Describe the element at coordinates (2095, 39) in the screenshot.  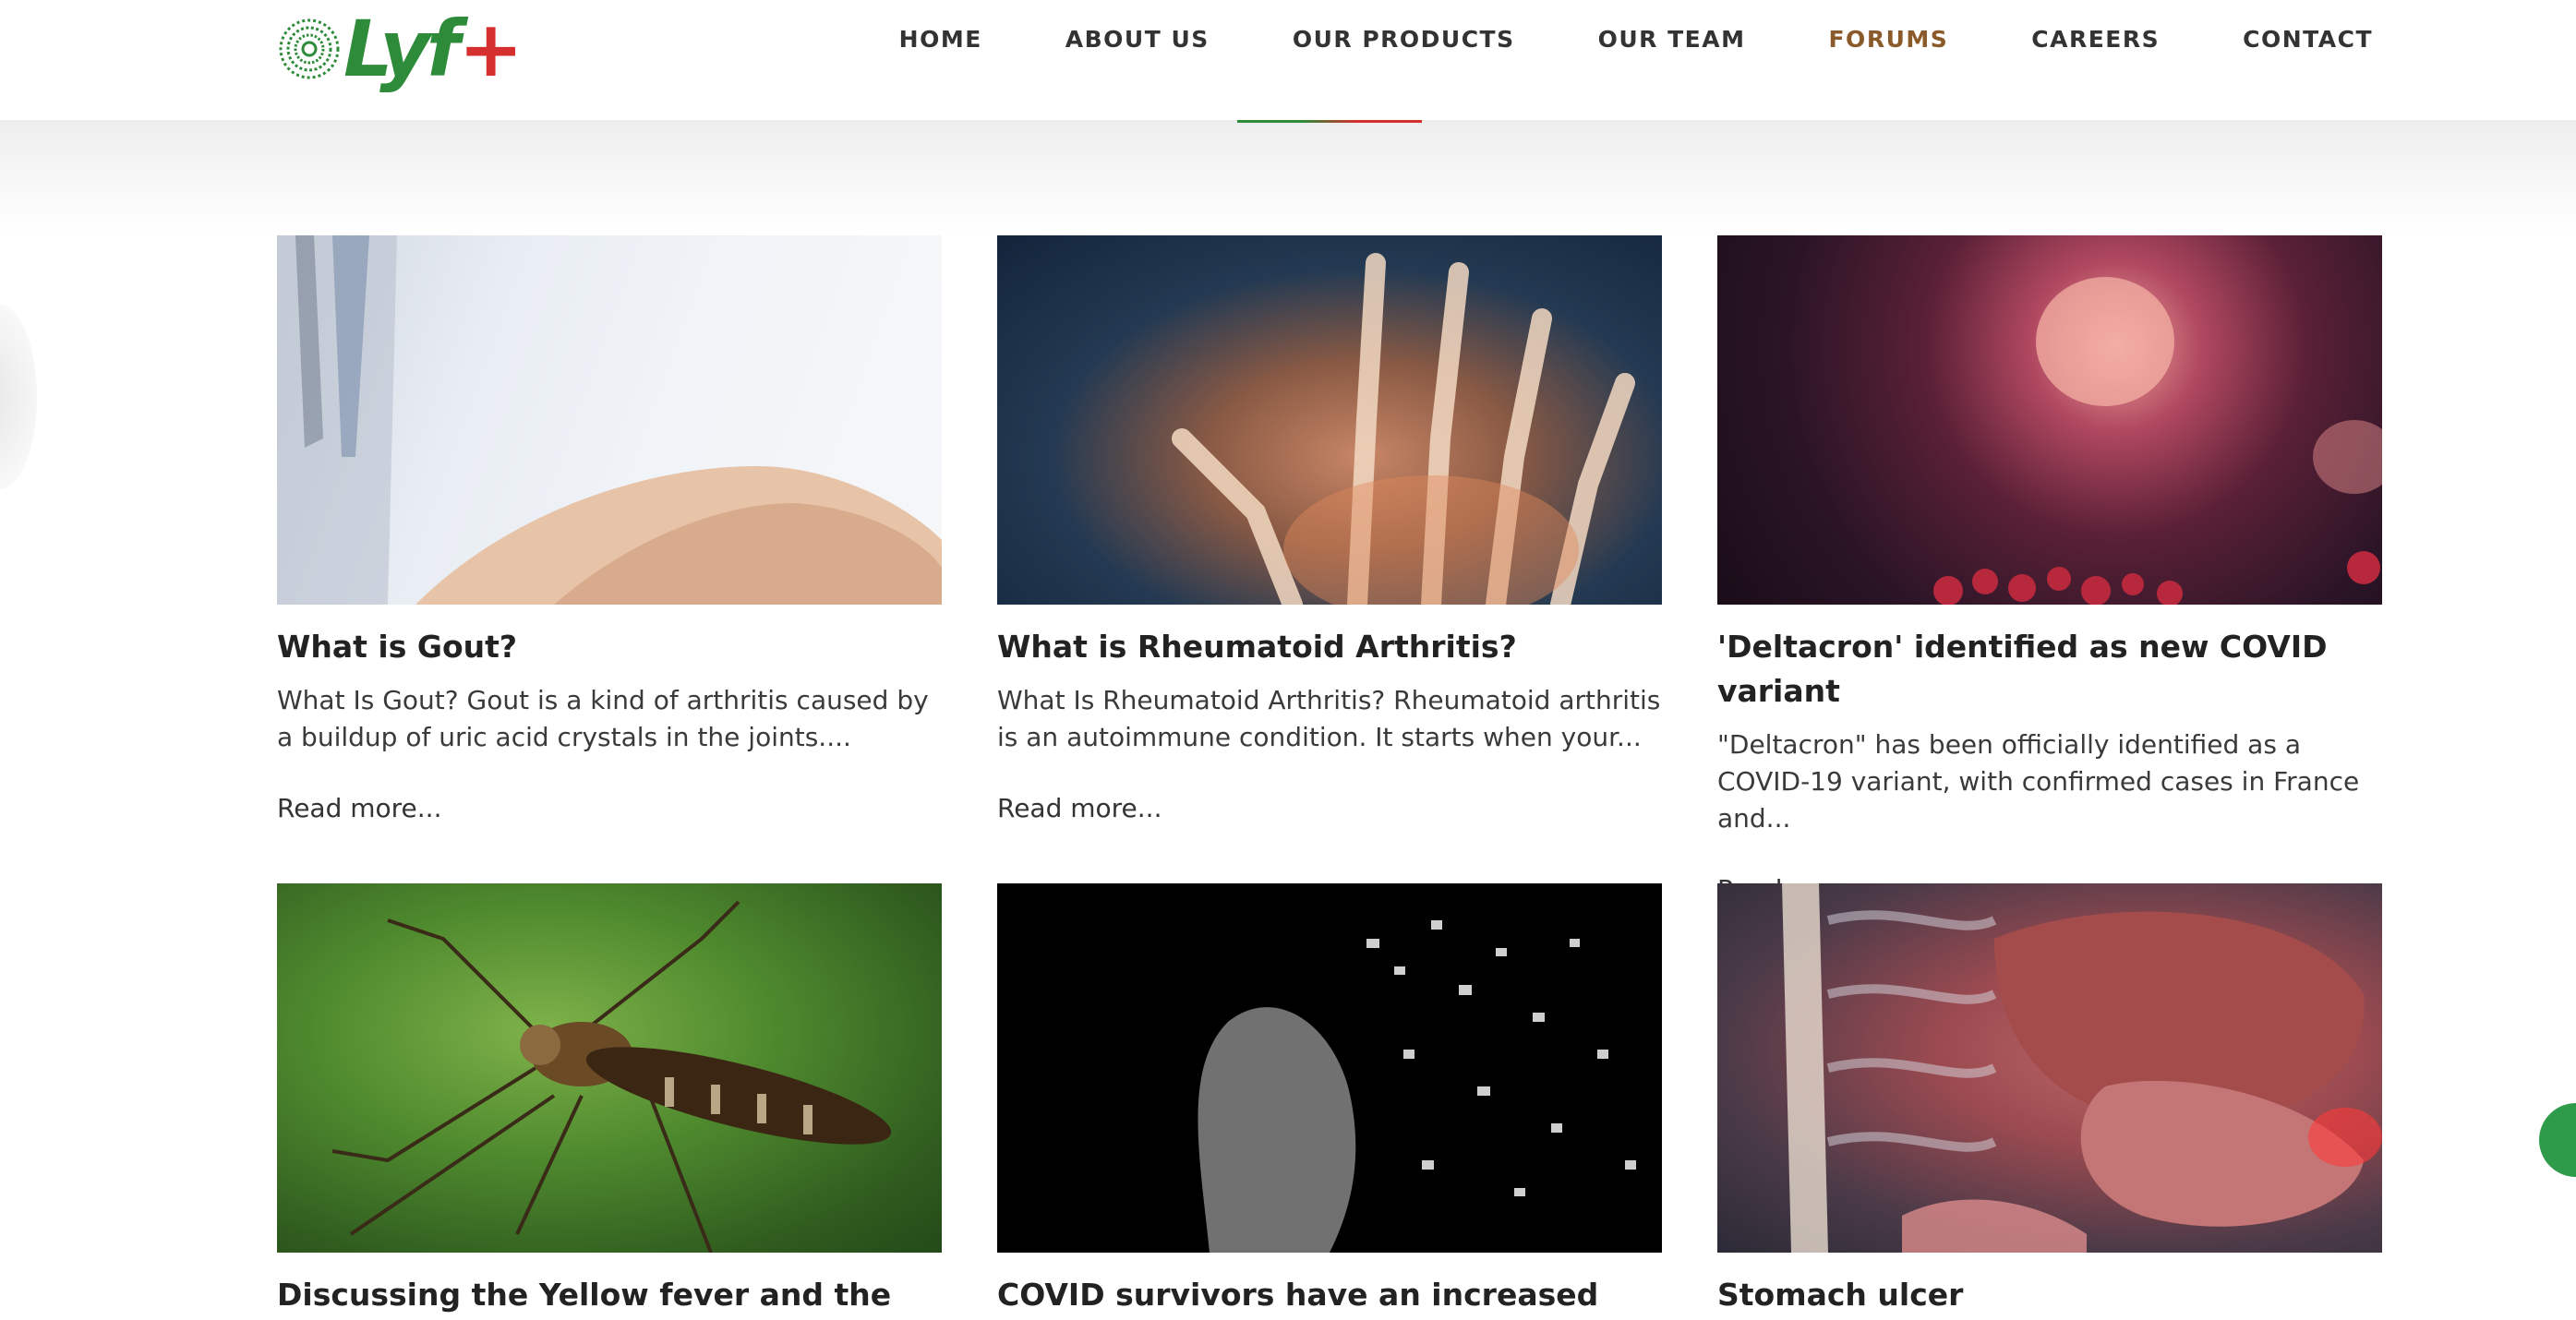
I see `nav-careers: CAREERS` at that location.